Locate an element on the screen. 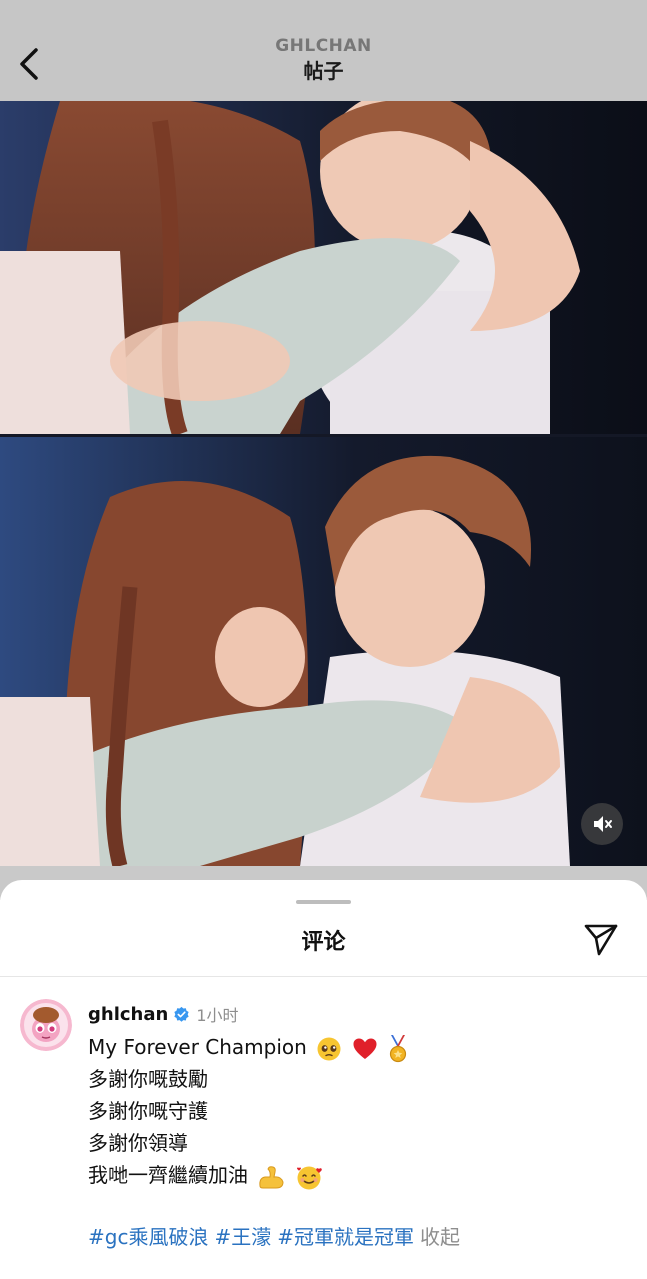 Image resolution: width=647 pixels, height=1279 pixels. comment-line: 多謝你嘅守護 is located at coordinates (148, 1111).